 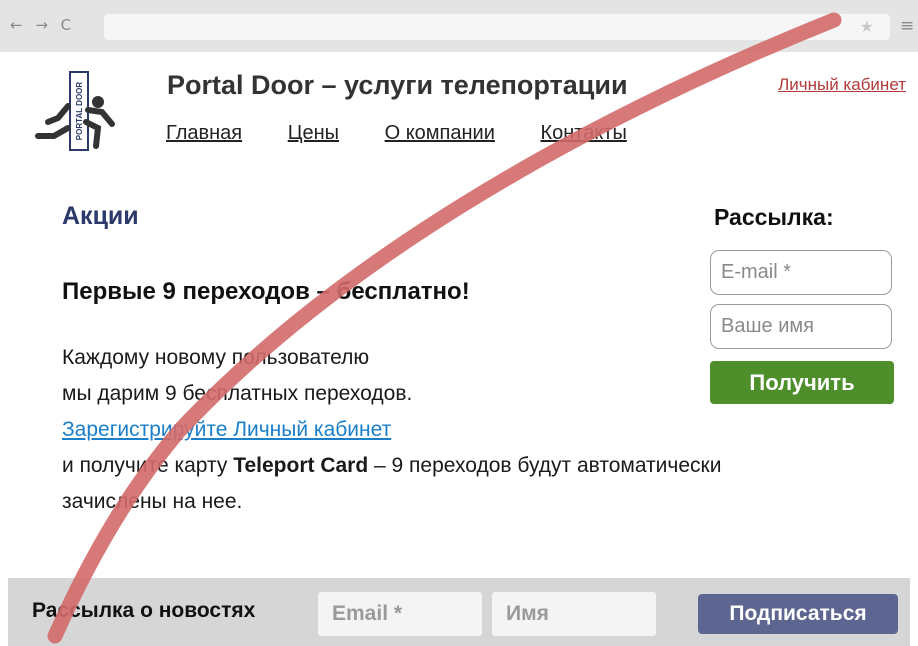 I want to click on promo-title: Первые 9 переходов – бесплатно!, so click(x=266, y=291).